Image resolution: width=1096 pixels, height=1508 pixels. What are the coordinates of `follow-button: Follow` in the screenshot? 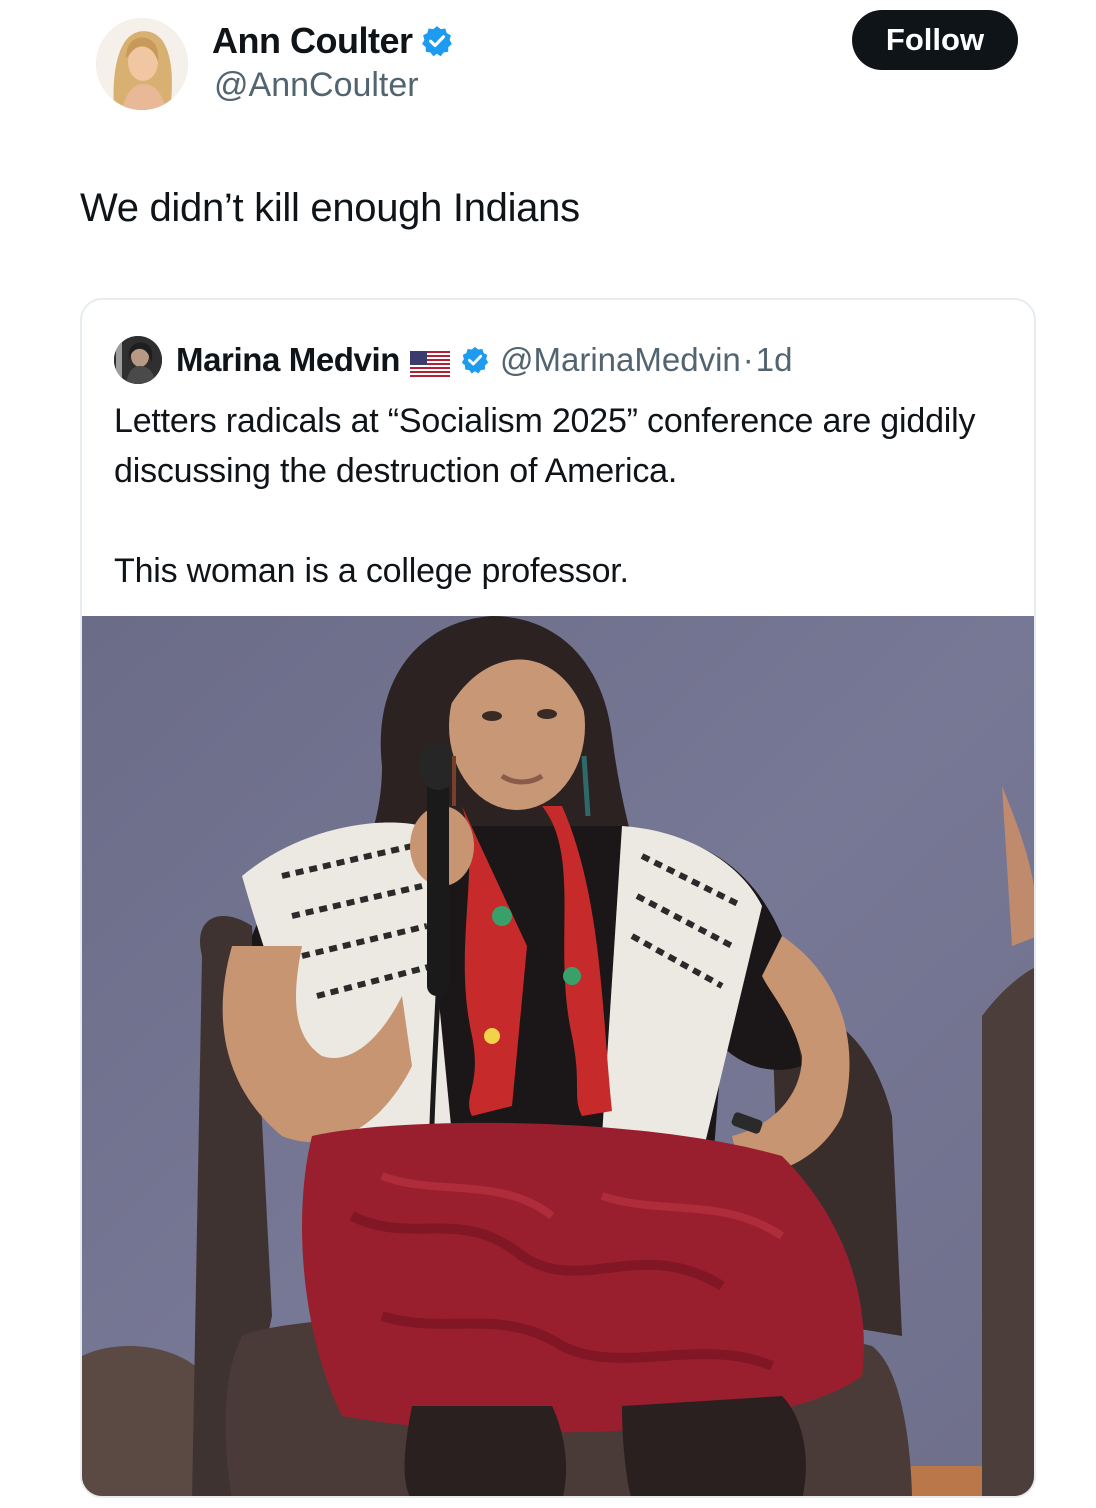 It's located at (935, 40).